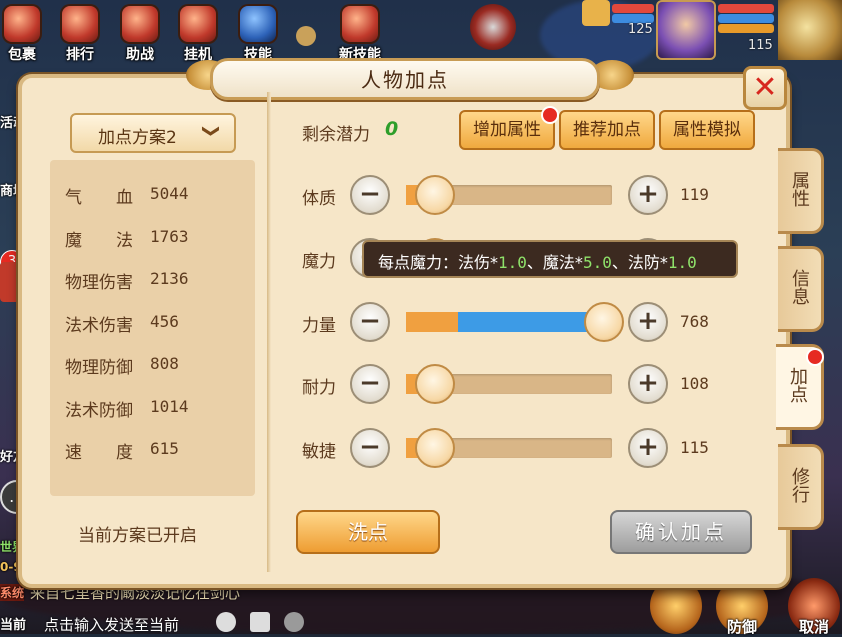 This screenshot has width=842, height=637. What do you see at coordinates (80, 55) in the screenshot?
I see `ranking-label: 排行` at bounding box center [80, 55].